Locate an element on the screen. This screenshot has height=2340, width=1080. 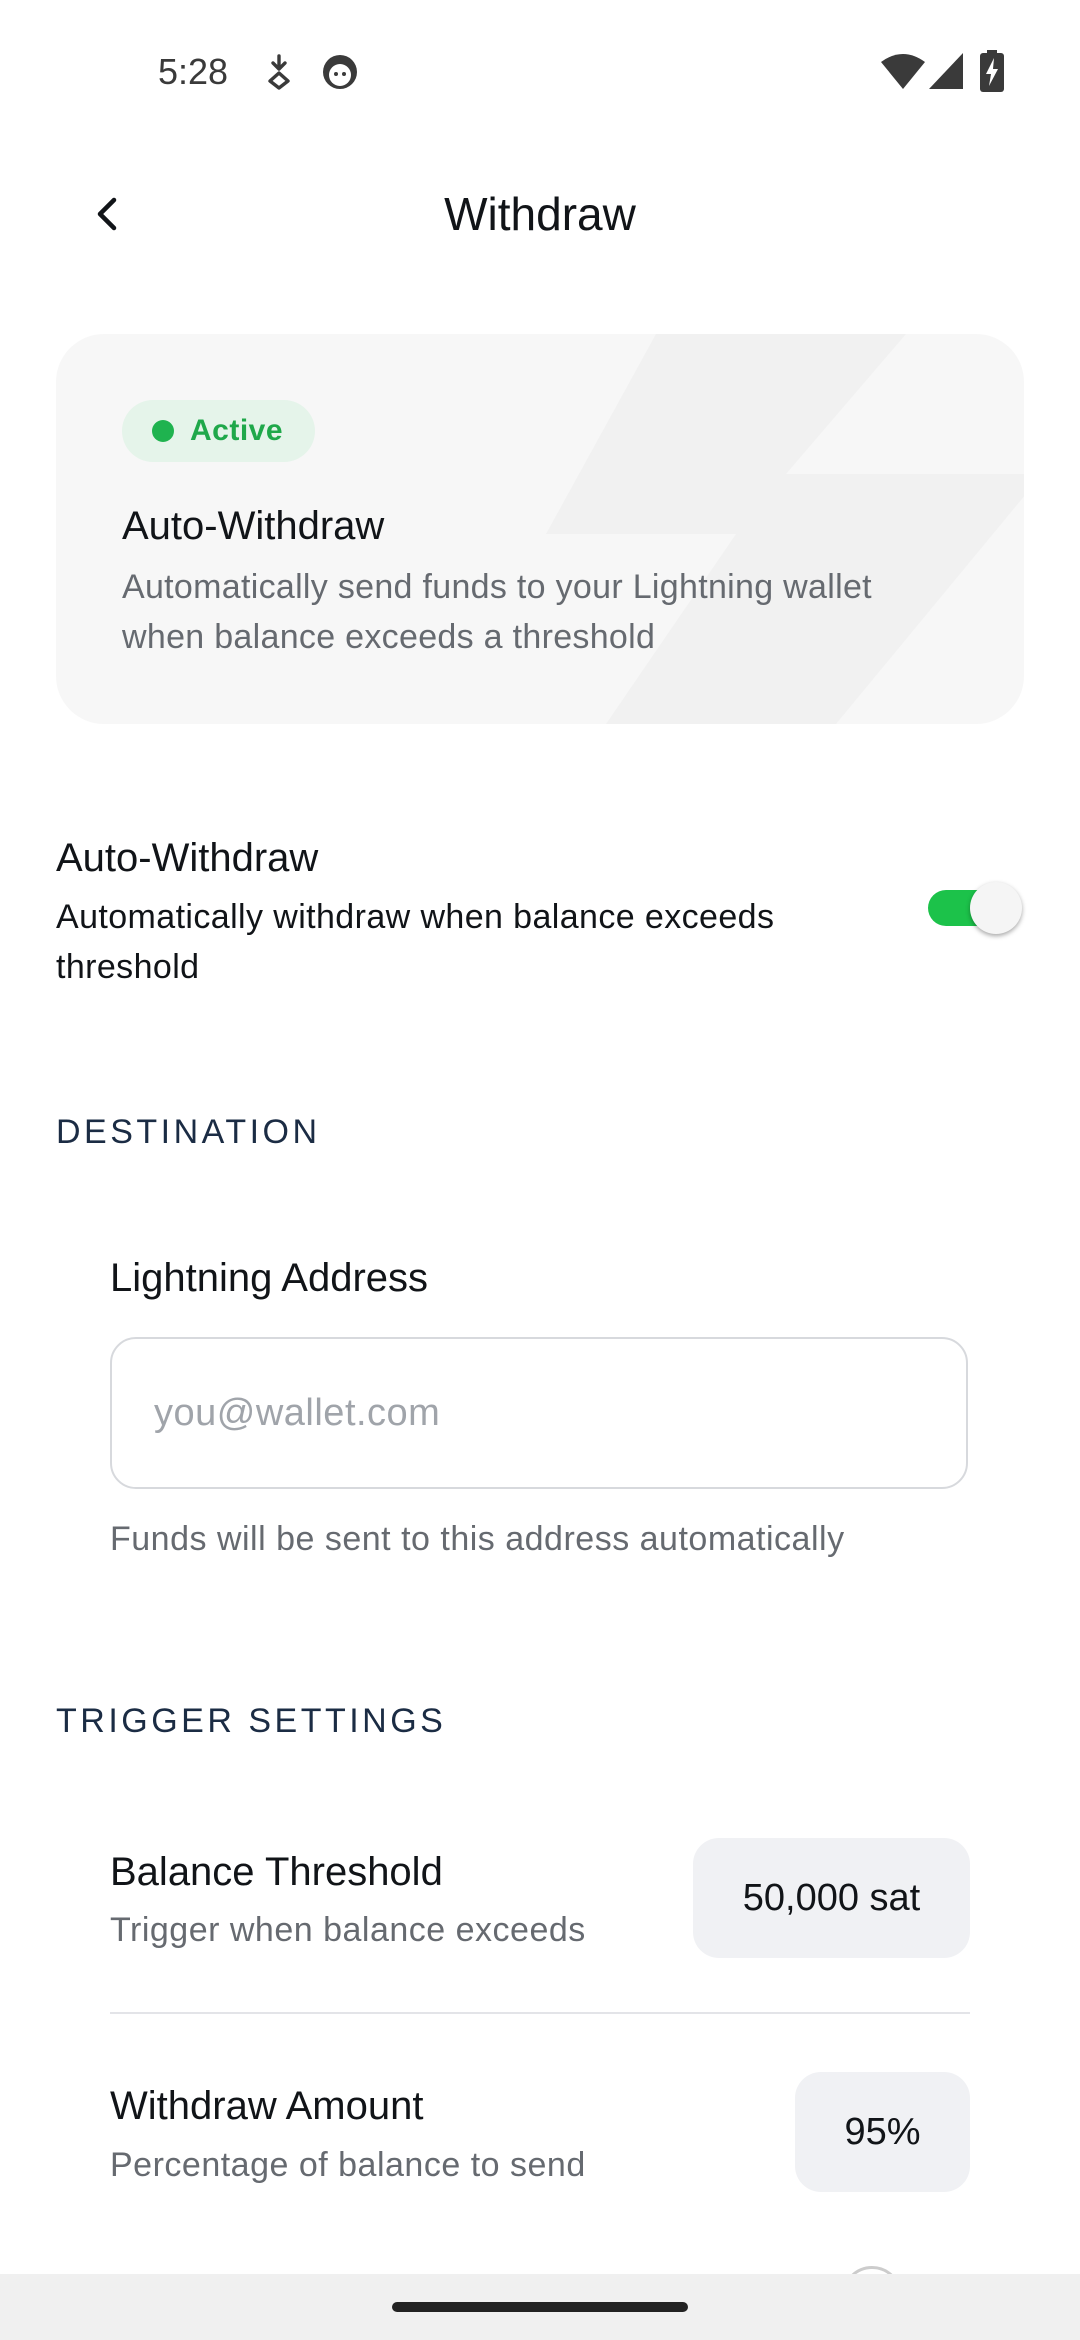
balance-threshold-value-button: 50,000 sat is located at coordinates (831, 1898).